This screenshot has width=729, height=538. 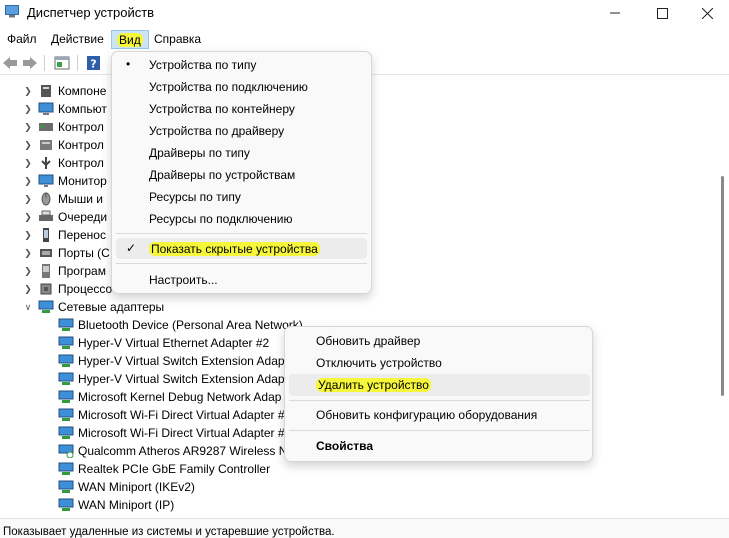 What do you see at coordinates (241, 152) in the screenshot?
I see `view-menu-item-drivers-by-type: Драйверы по типу` at bounding box center [241, 152].